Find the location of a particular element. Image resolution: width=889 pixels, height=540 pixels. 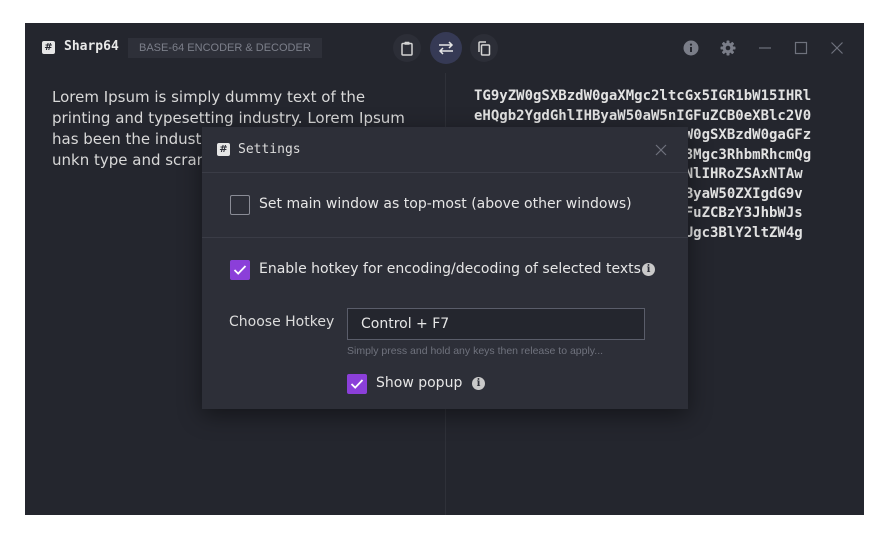

settings-button is located at coordinates (728, 48).